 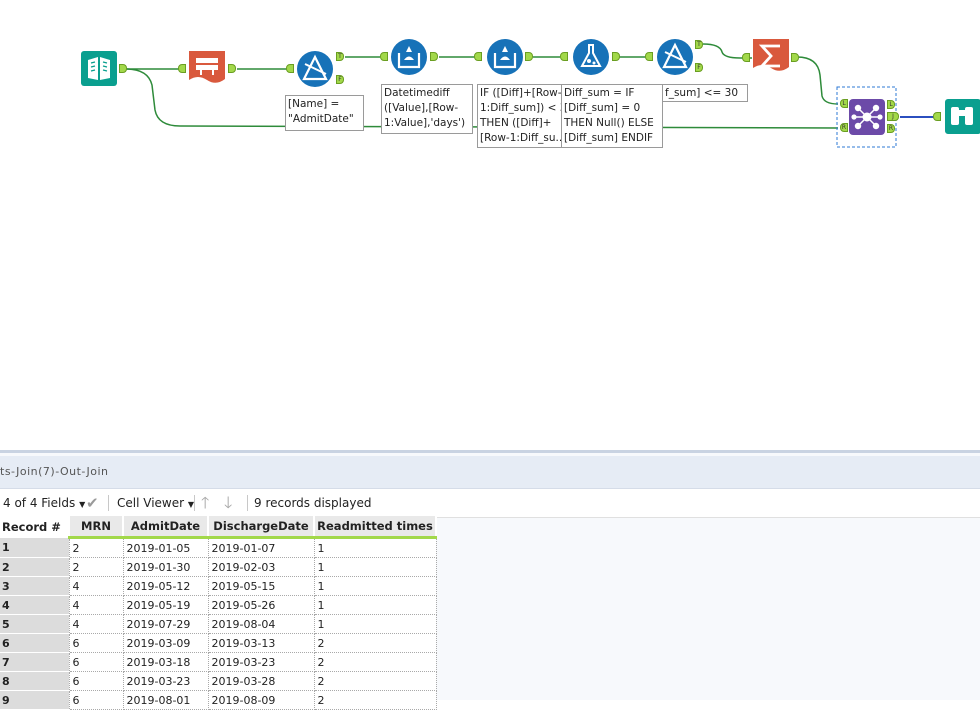 What do you see at coordinates (96, 527) in the screenshot?
I see `column-header-mrn: MRN` at bounding box center [96, 527].